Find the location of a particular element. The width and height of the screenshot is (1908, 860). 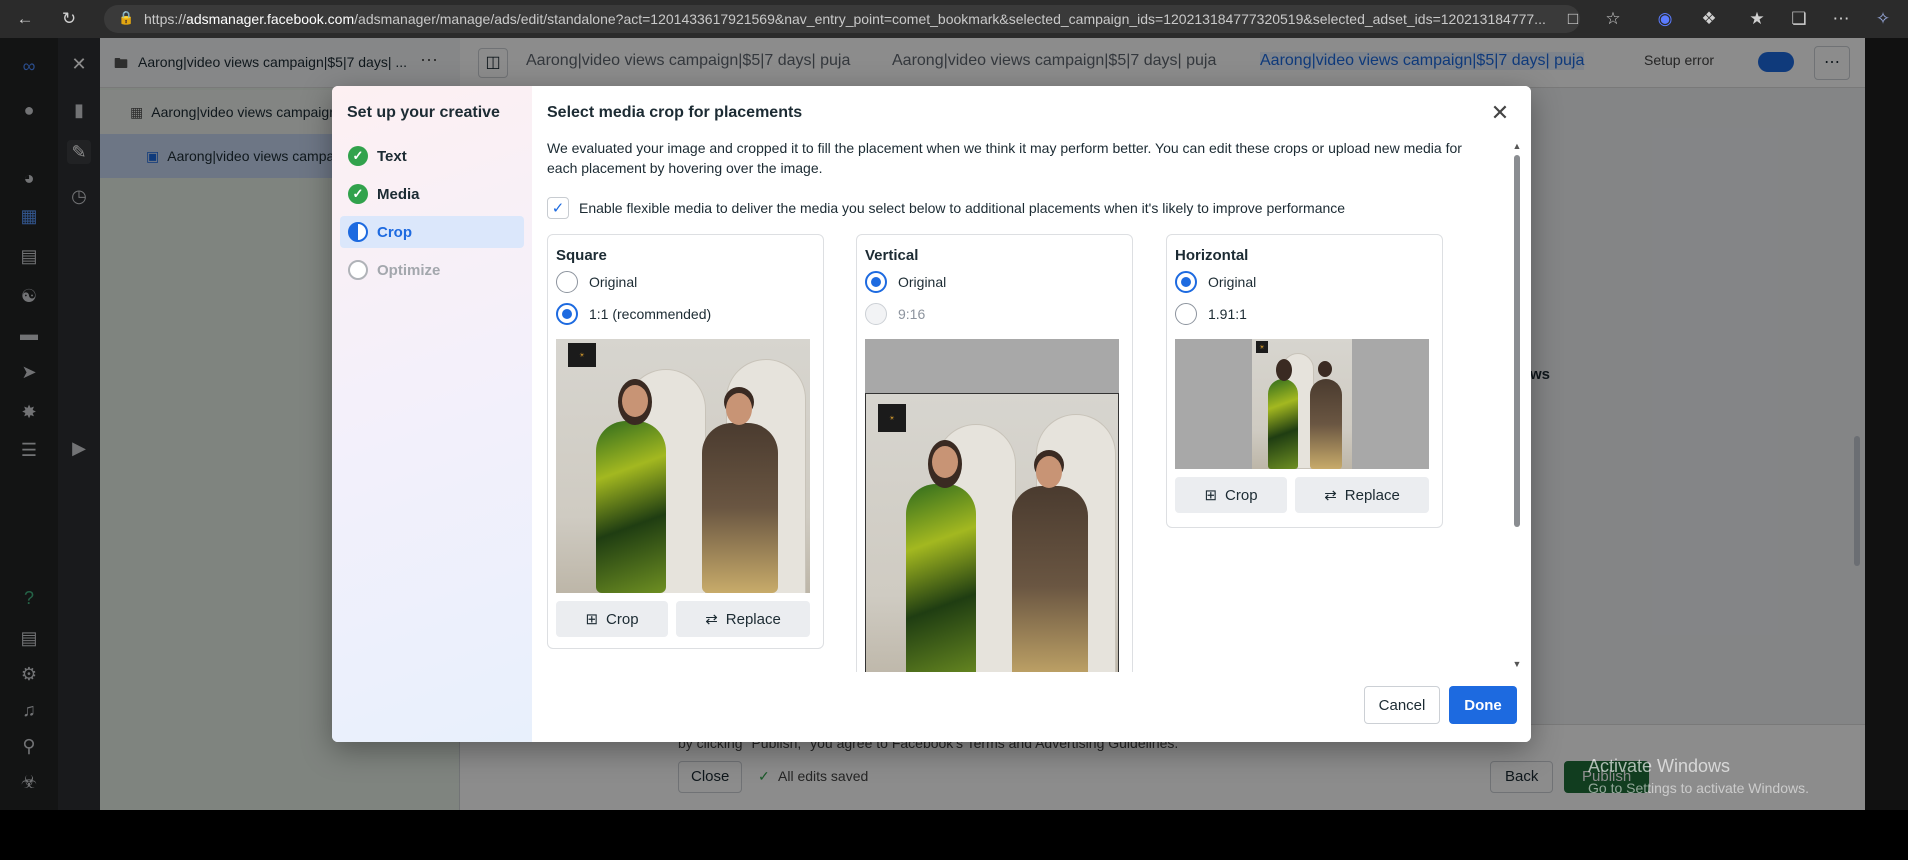

content-scrollbar: ▲ ▼ is located at coordinates (1517, 406).